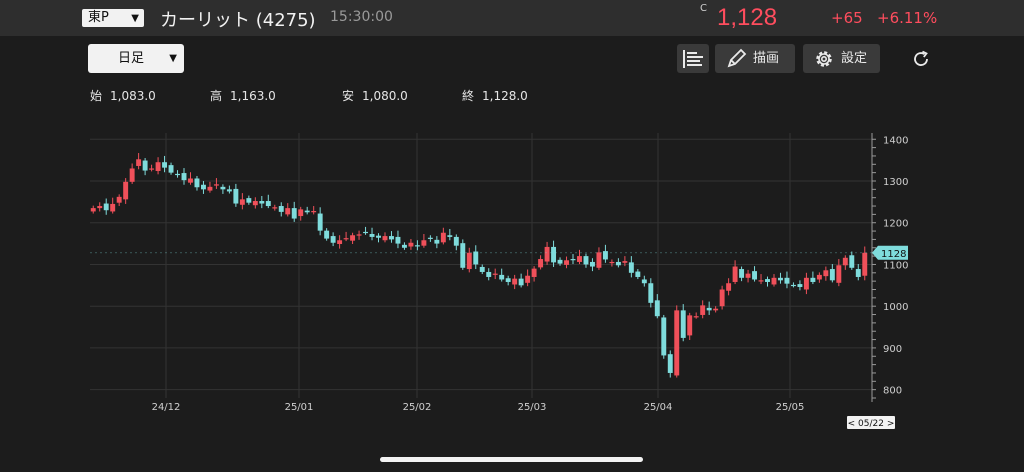 The height and width of the screenshot is (472, 1024). What do you see at coordinates (895, 224) in the screenshot?
I see `y-tick-label: 1200` at bounding box center [895, 224].